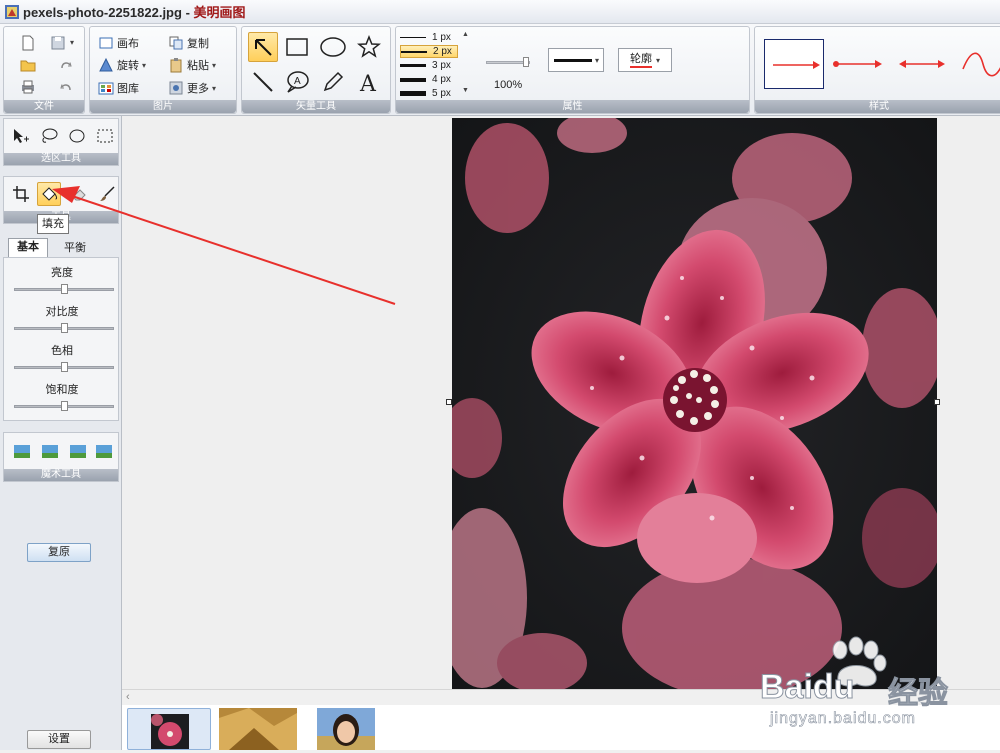 This screenshot has width=1000, height=753. I want to click on hue-slider, so click(64, 367).